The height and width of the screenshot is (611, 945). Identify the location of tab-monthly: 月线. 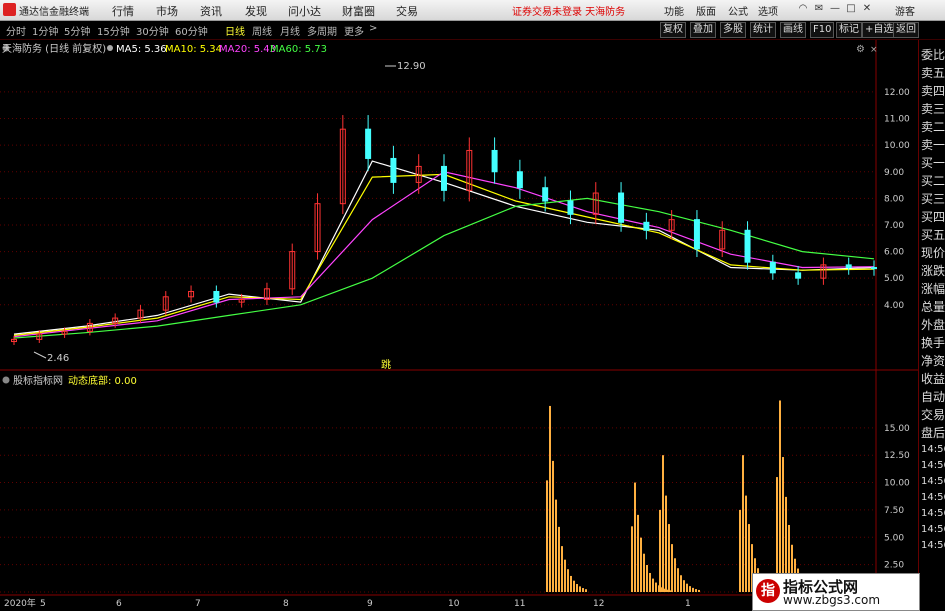
(290, 30).